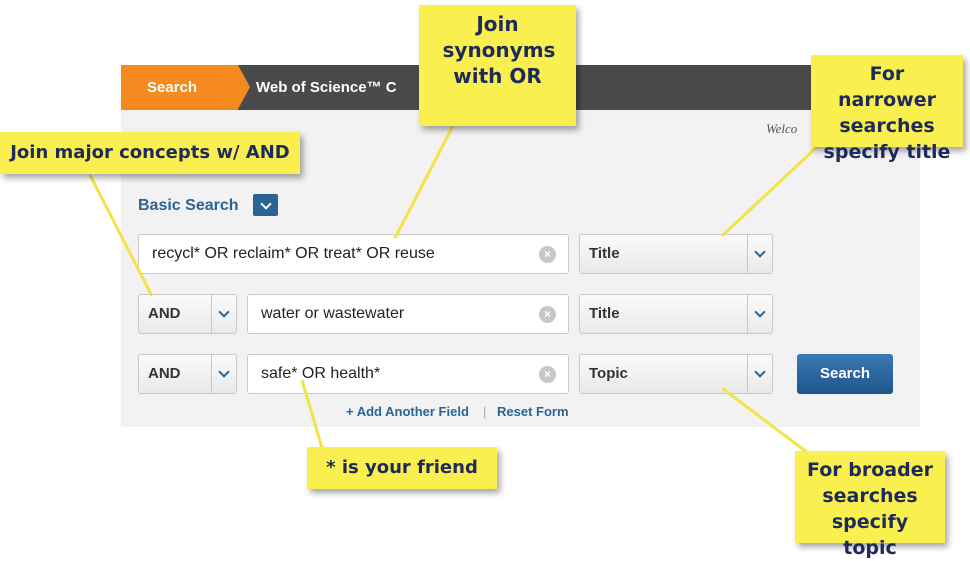 Image resolution: width=970 pixels, height=561 pixels. I want to click on note-wildcard: * is your friend, so click(402, 468).